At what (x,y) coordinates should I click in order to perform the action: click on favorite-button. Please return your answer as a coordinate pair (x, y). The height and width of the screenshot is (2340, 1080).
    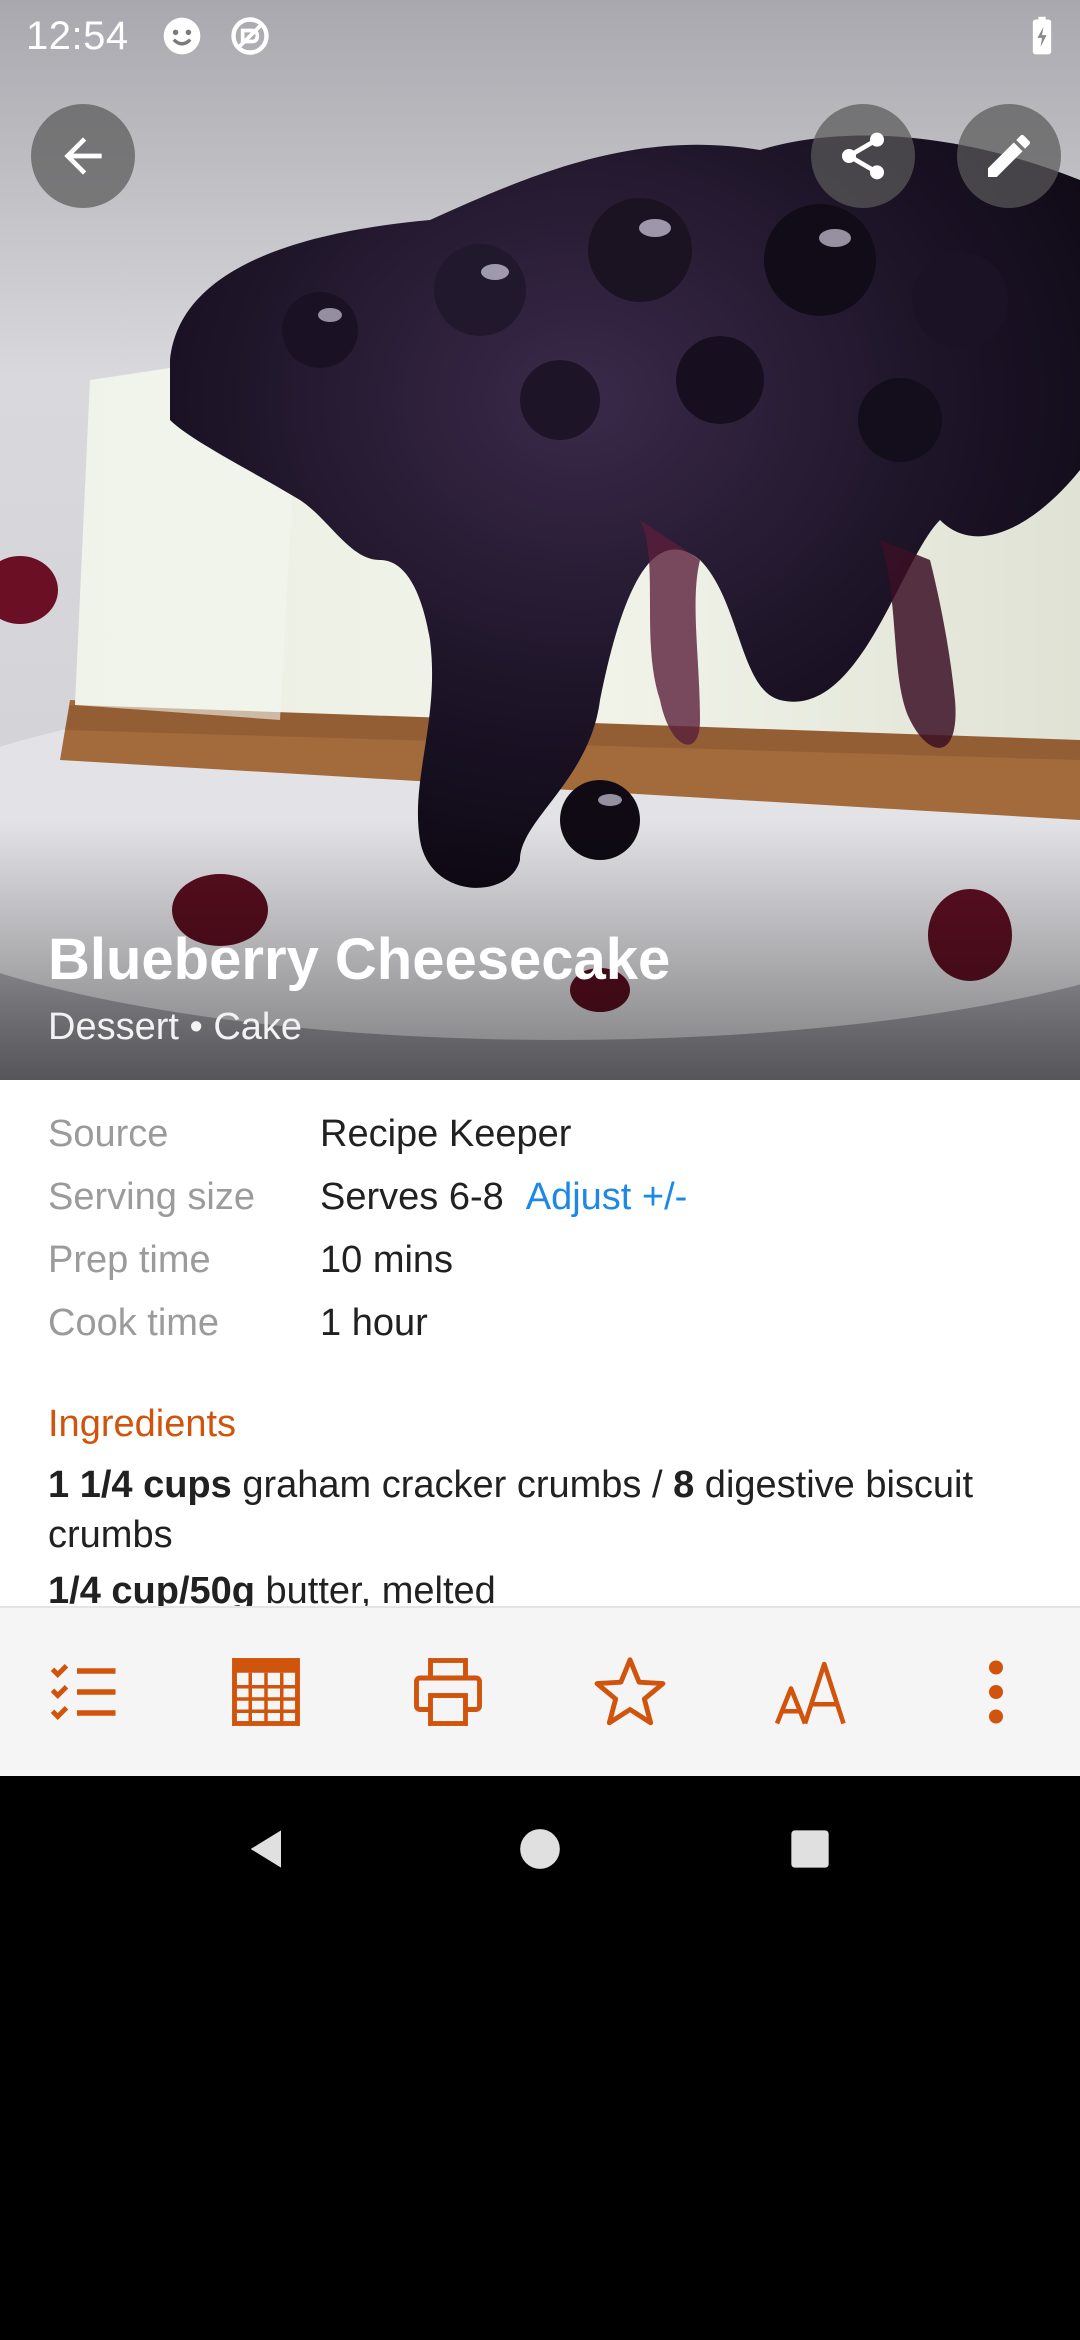
    Looking at the image, I should click on (630, 1692).